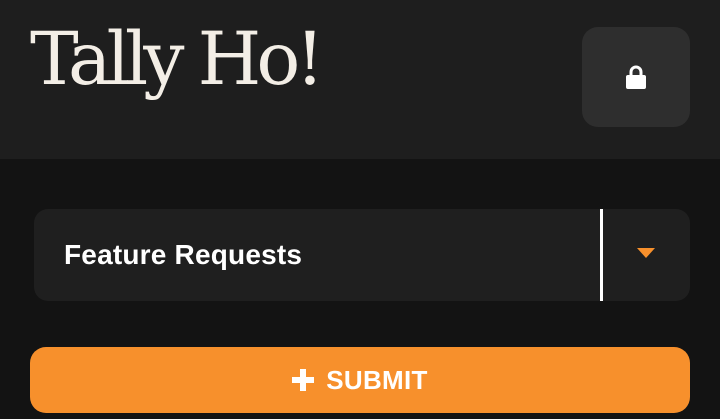 This screenshot has width=720, height=419. Describe the element at coordinates (646, 253) in the screenshot. I see `caret-down-icon` at that location.